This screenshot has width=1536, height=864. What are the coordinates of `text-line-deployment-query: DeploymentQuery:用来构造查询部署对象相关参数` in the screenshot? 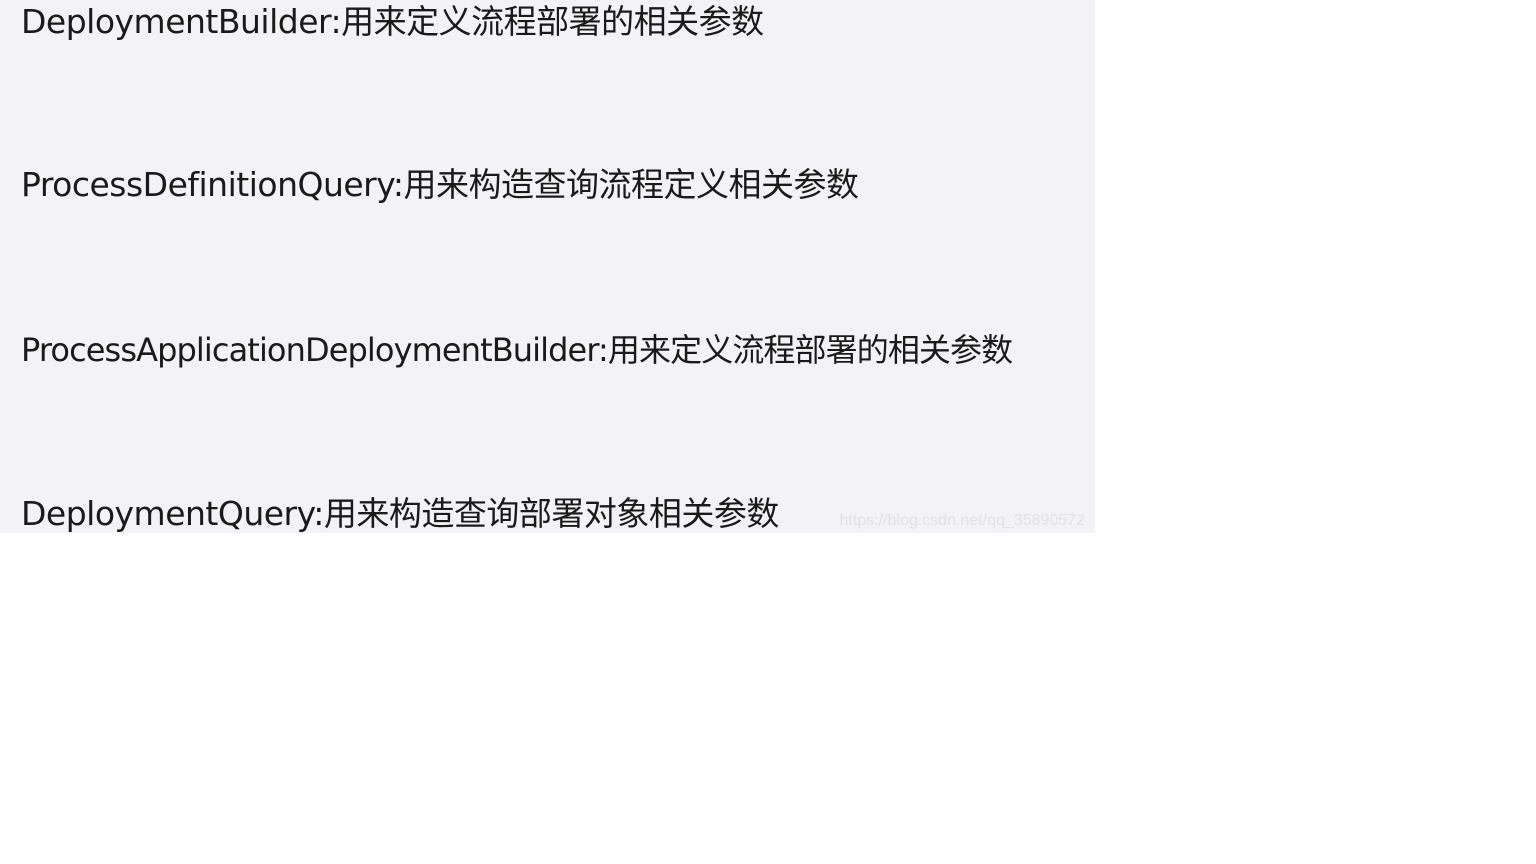 It's located at (400, 513).